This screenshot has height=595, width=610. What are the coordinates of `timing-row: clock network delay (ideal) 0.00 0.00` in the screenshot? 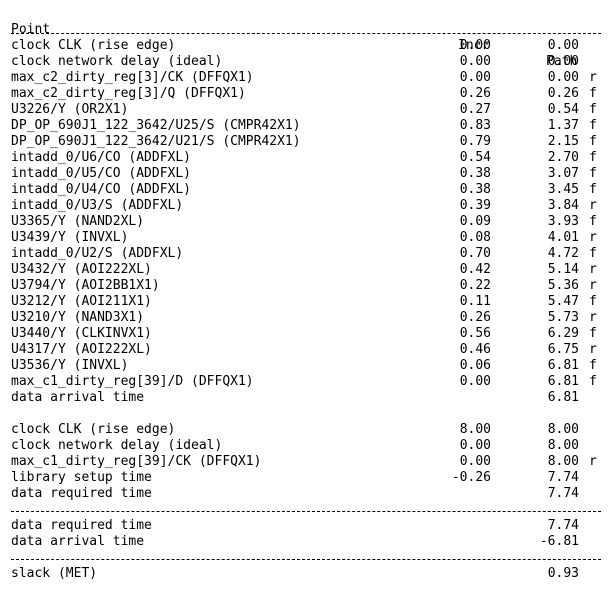 It's located at (305, 62).